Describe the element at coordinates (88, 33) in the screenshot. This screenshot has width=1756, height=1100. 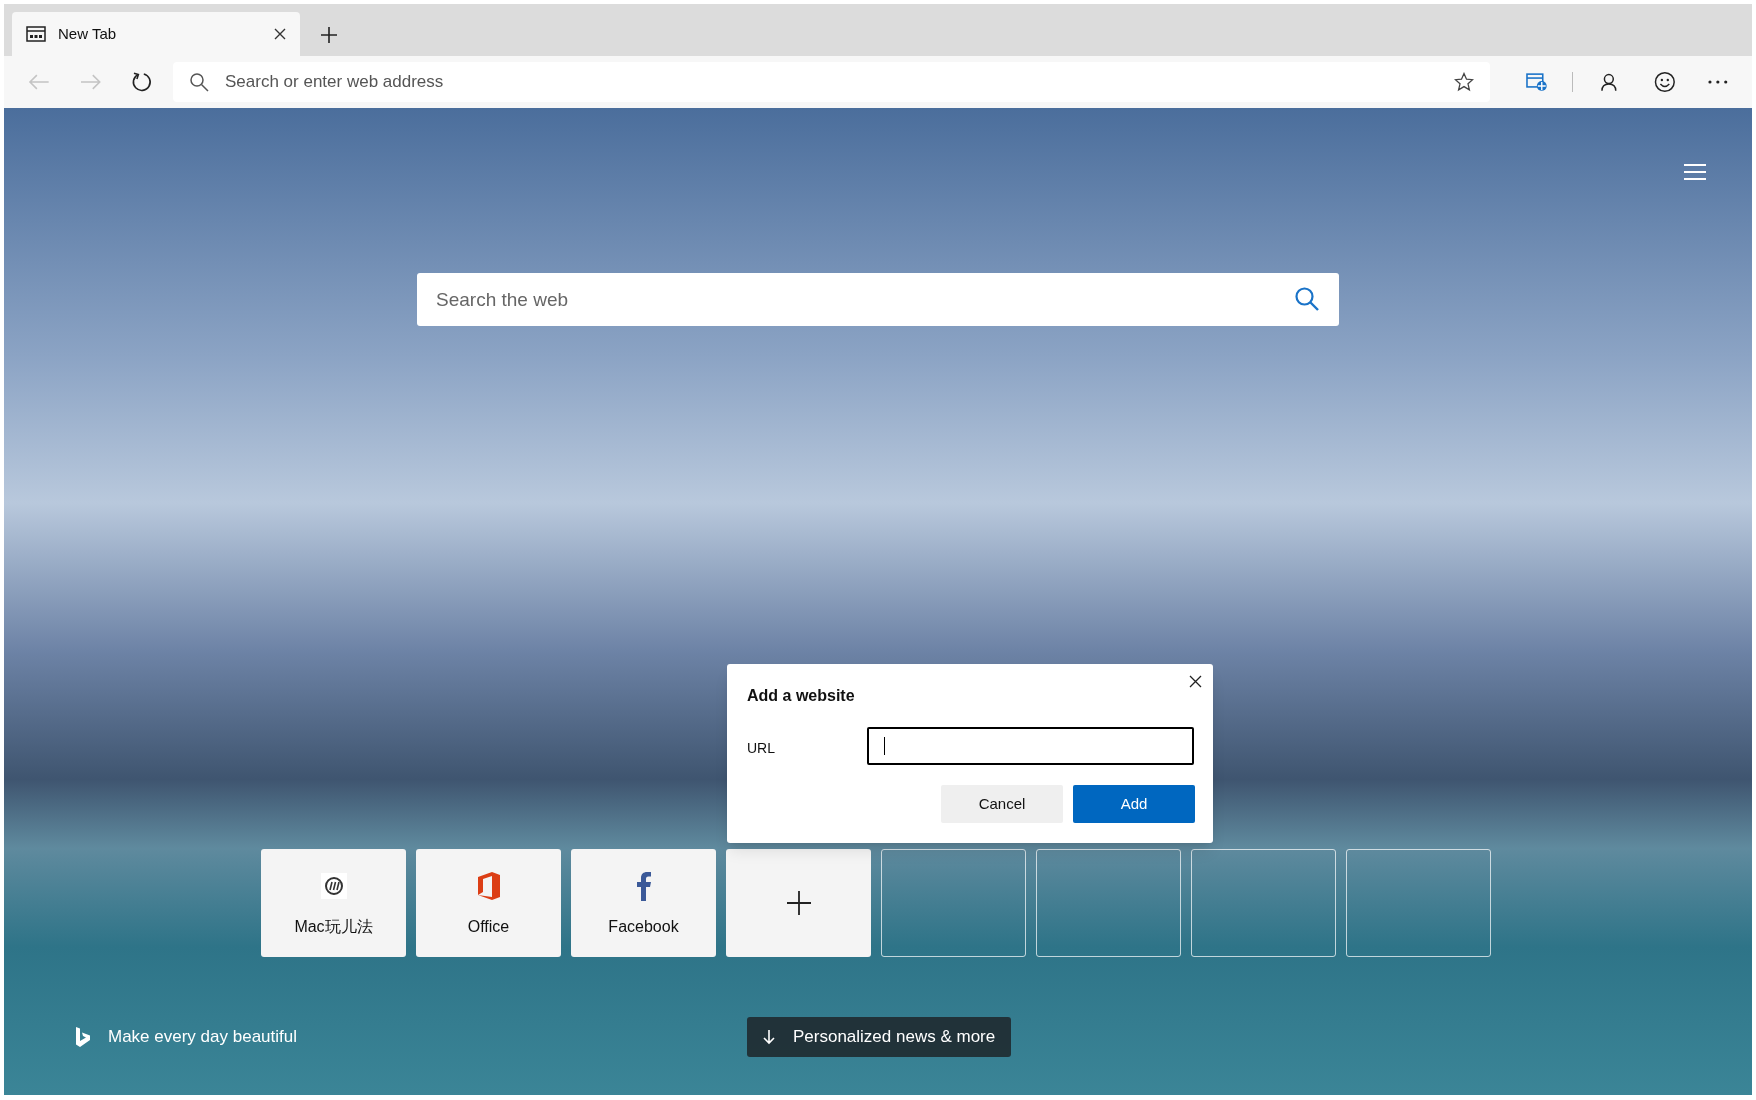
I see `tab-title: New Tab` at that location.